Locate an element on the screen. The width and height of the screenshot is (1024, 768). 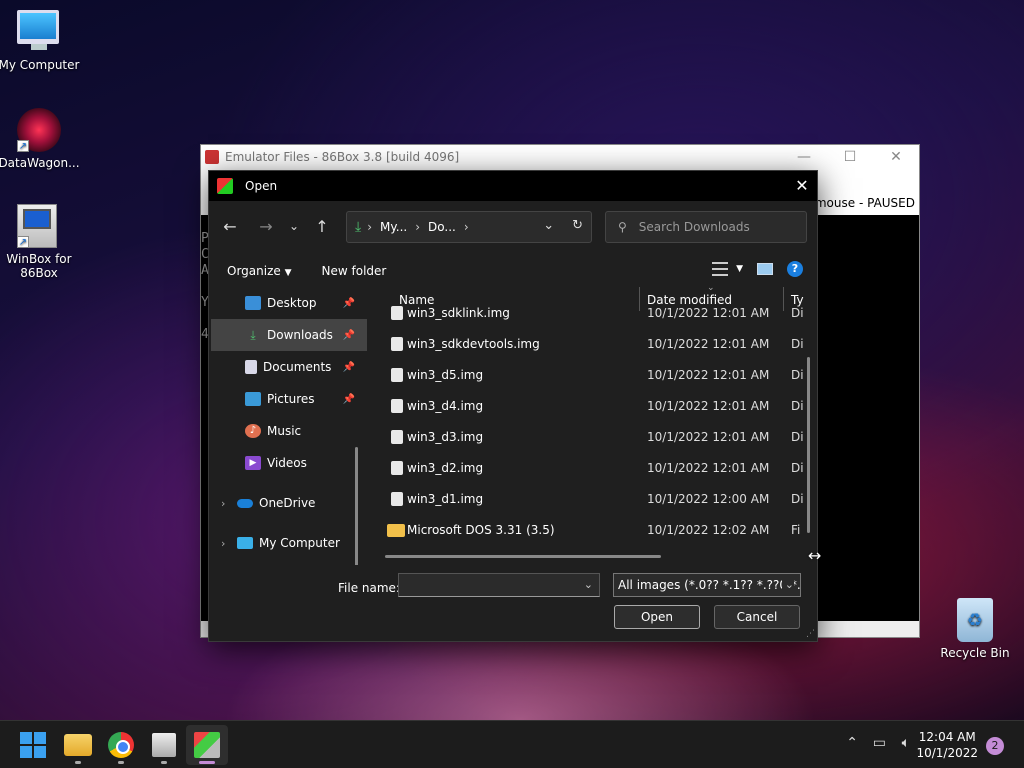
forward-arrow-icon: → is located at coordinates (266, 226).